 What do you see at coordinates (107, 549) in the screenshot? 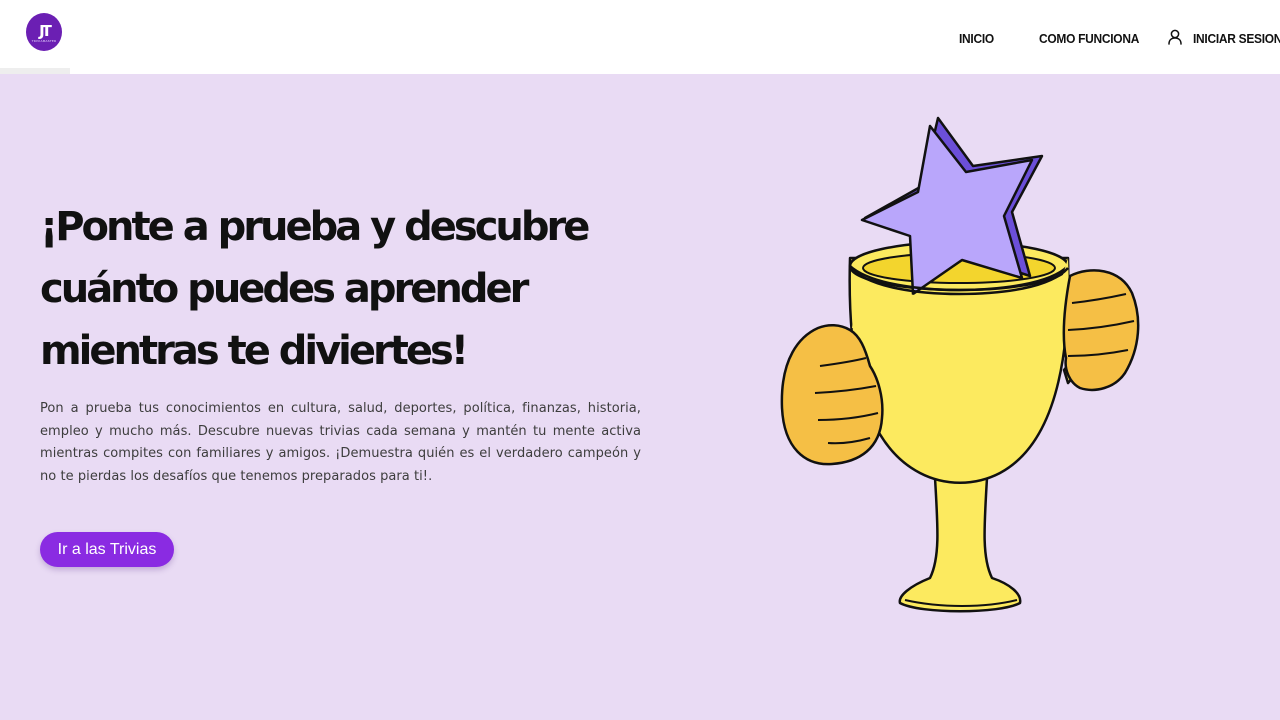
I see `go-to-trivias-button: Ir a las Trivias` at bounding box center [107, 549].